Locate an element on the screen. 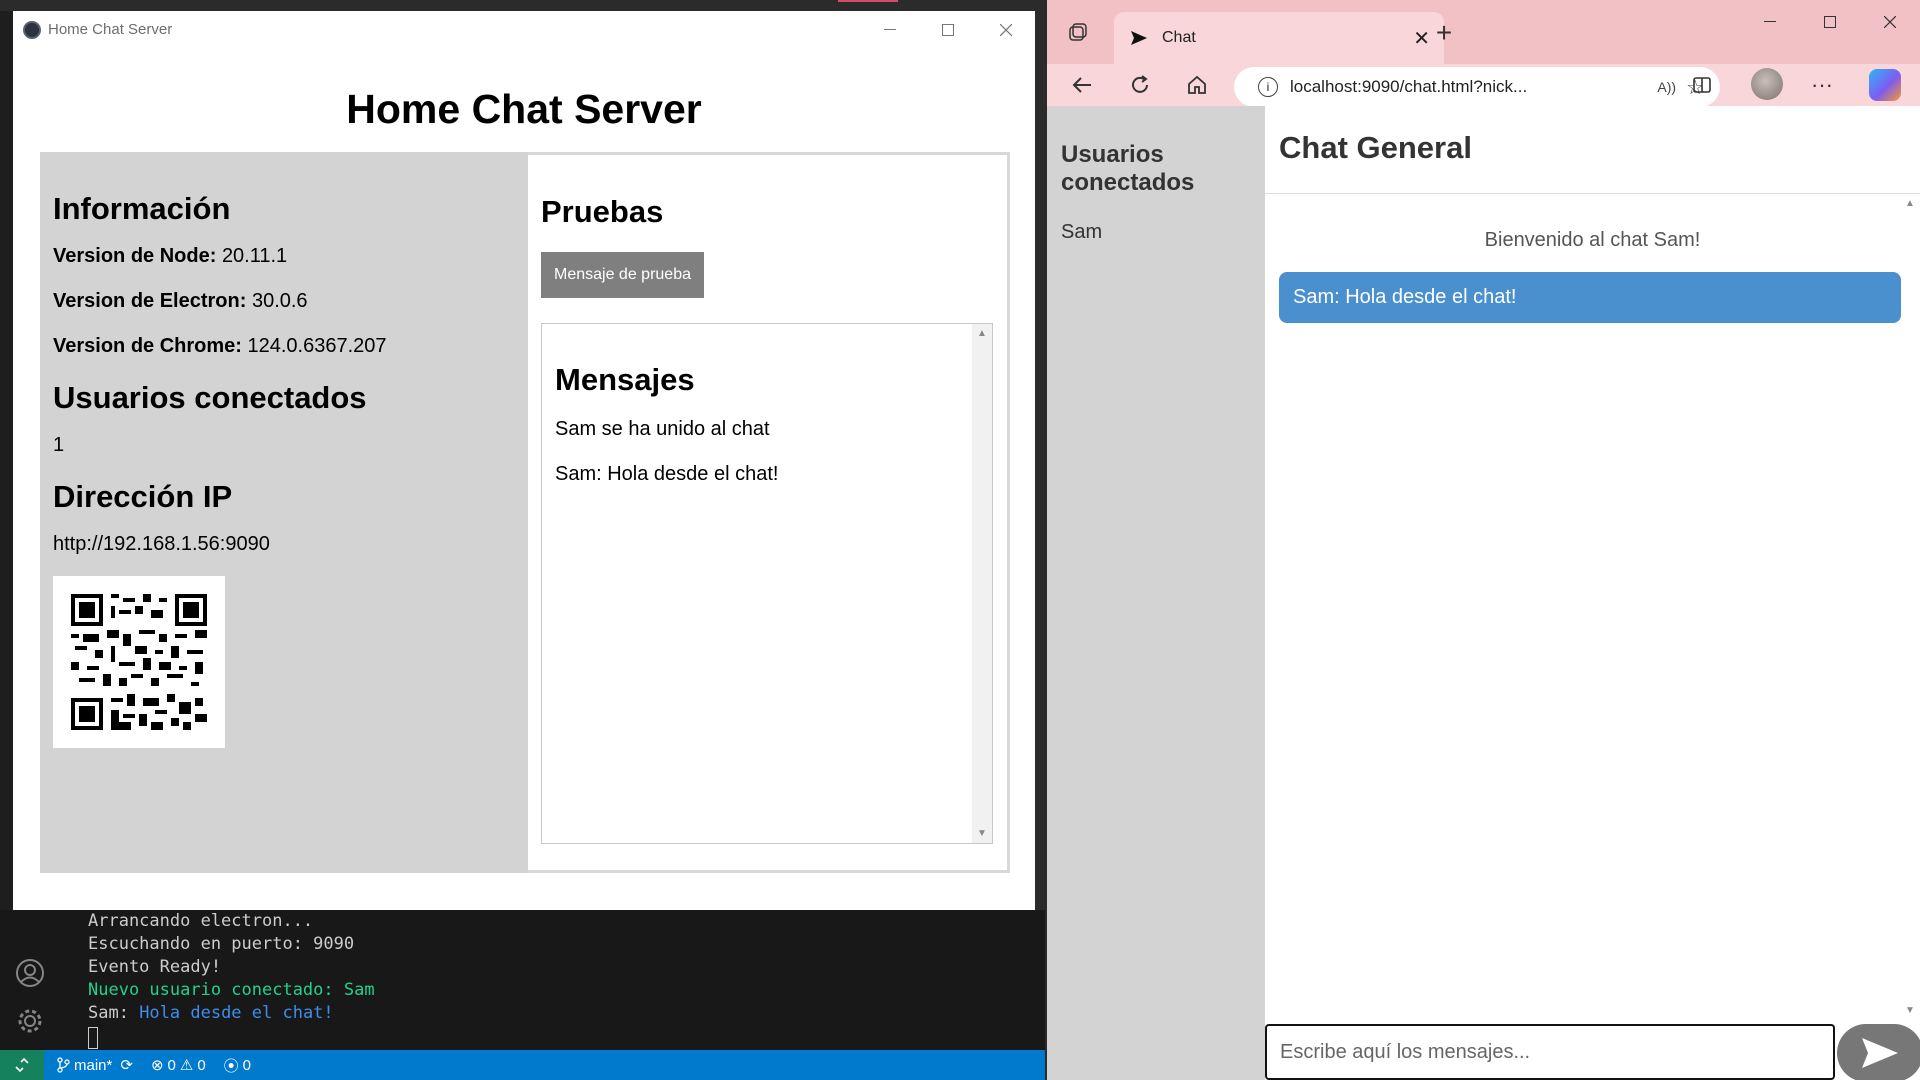 This screenshot has width=1920, height=1080. gear-icon is located at coordinates (30, 1021).